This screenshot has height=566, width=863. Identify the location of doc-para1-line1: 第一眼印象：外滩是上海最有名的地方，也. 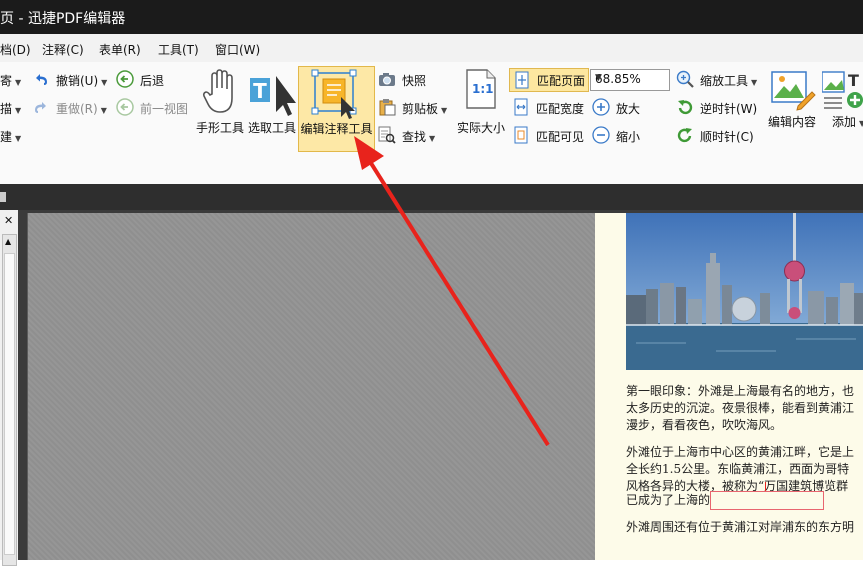
(740, 391).